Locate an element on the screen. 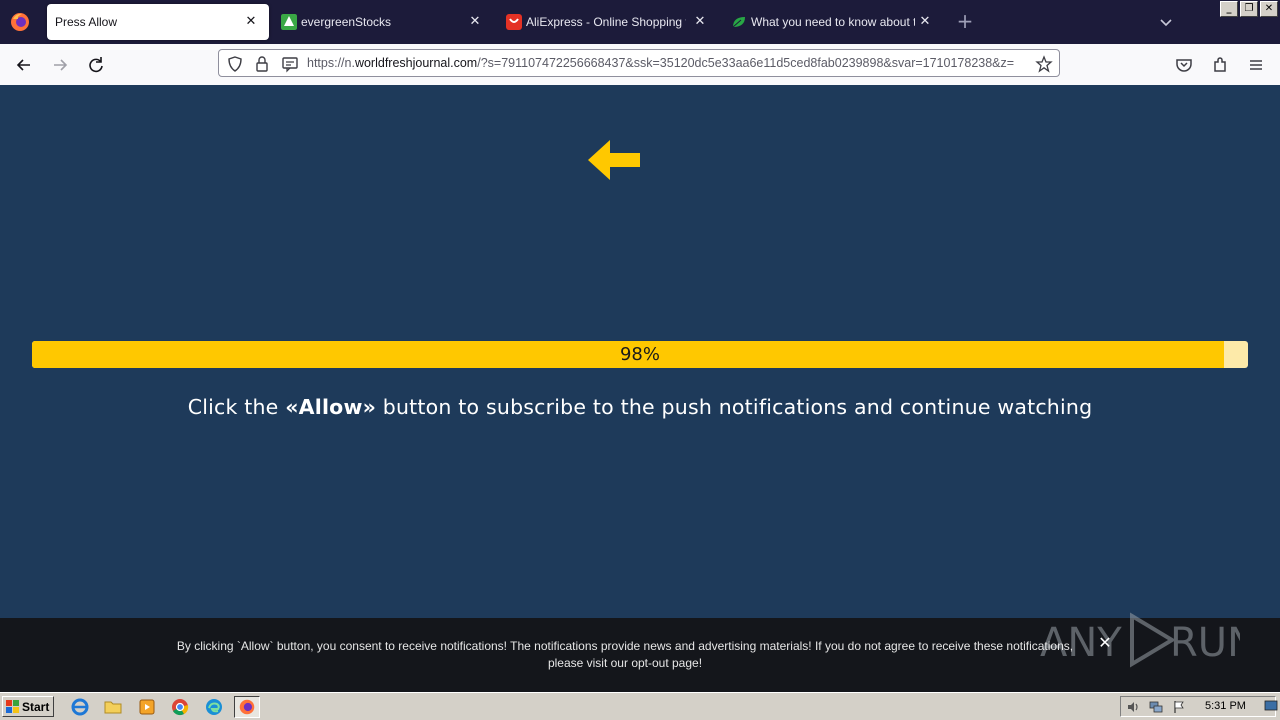 The height and width of the screenshot is (720, 1280). close-window-button: ✕ is located at coordinates (1269, 9).